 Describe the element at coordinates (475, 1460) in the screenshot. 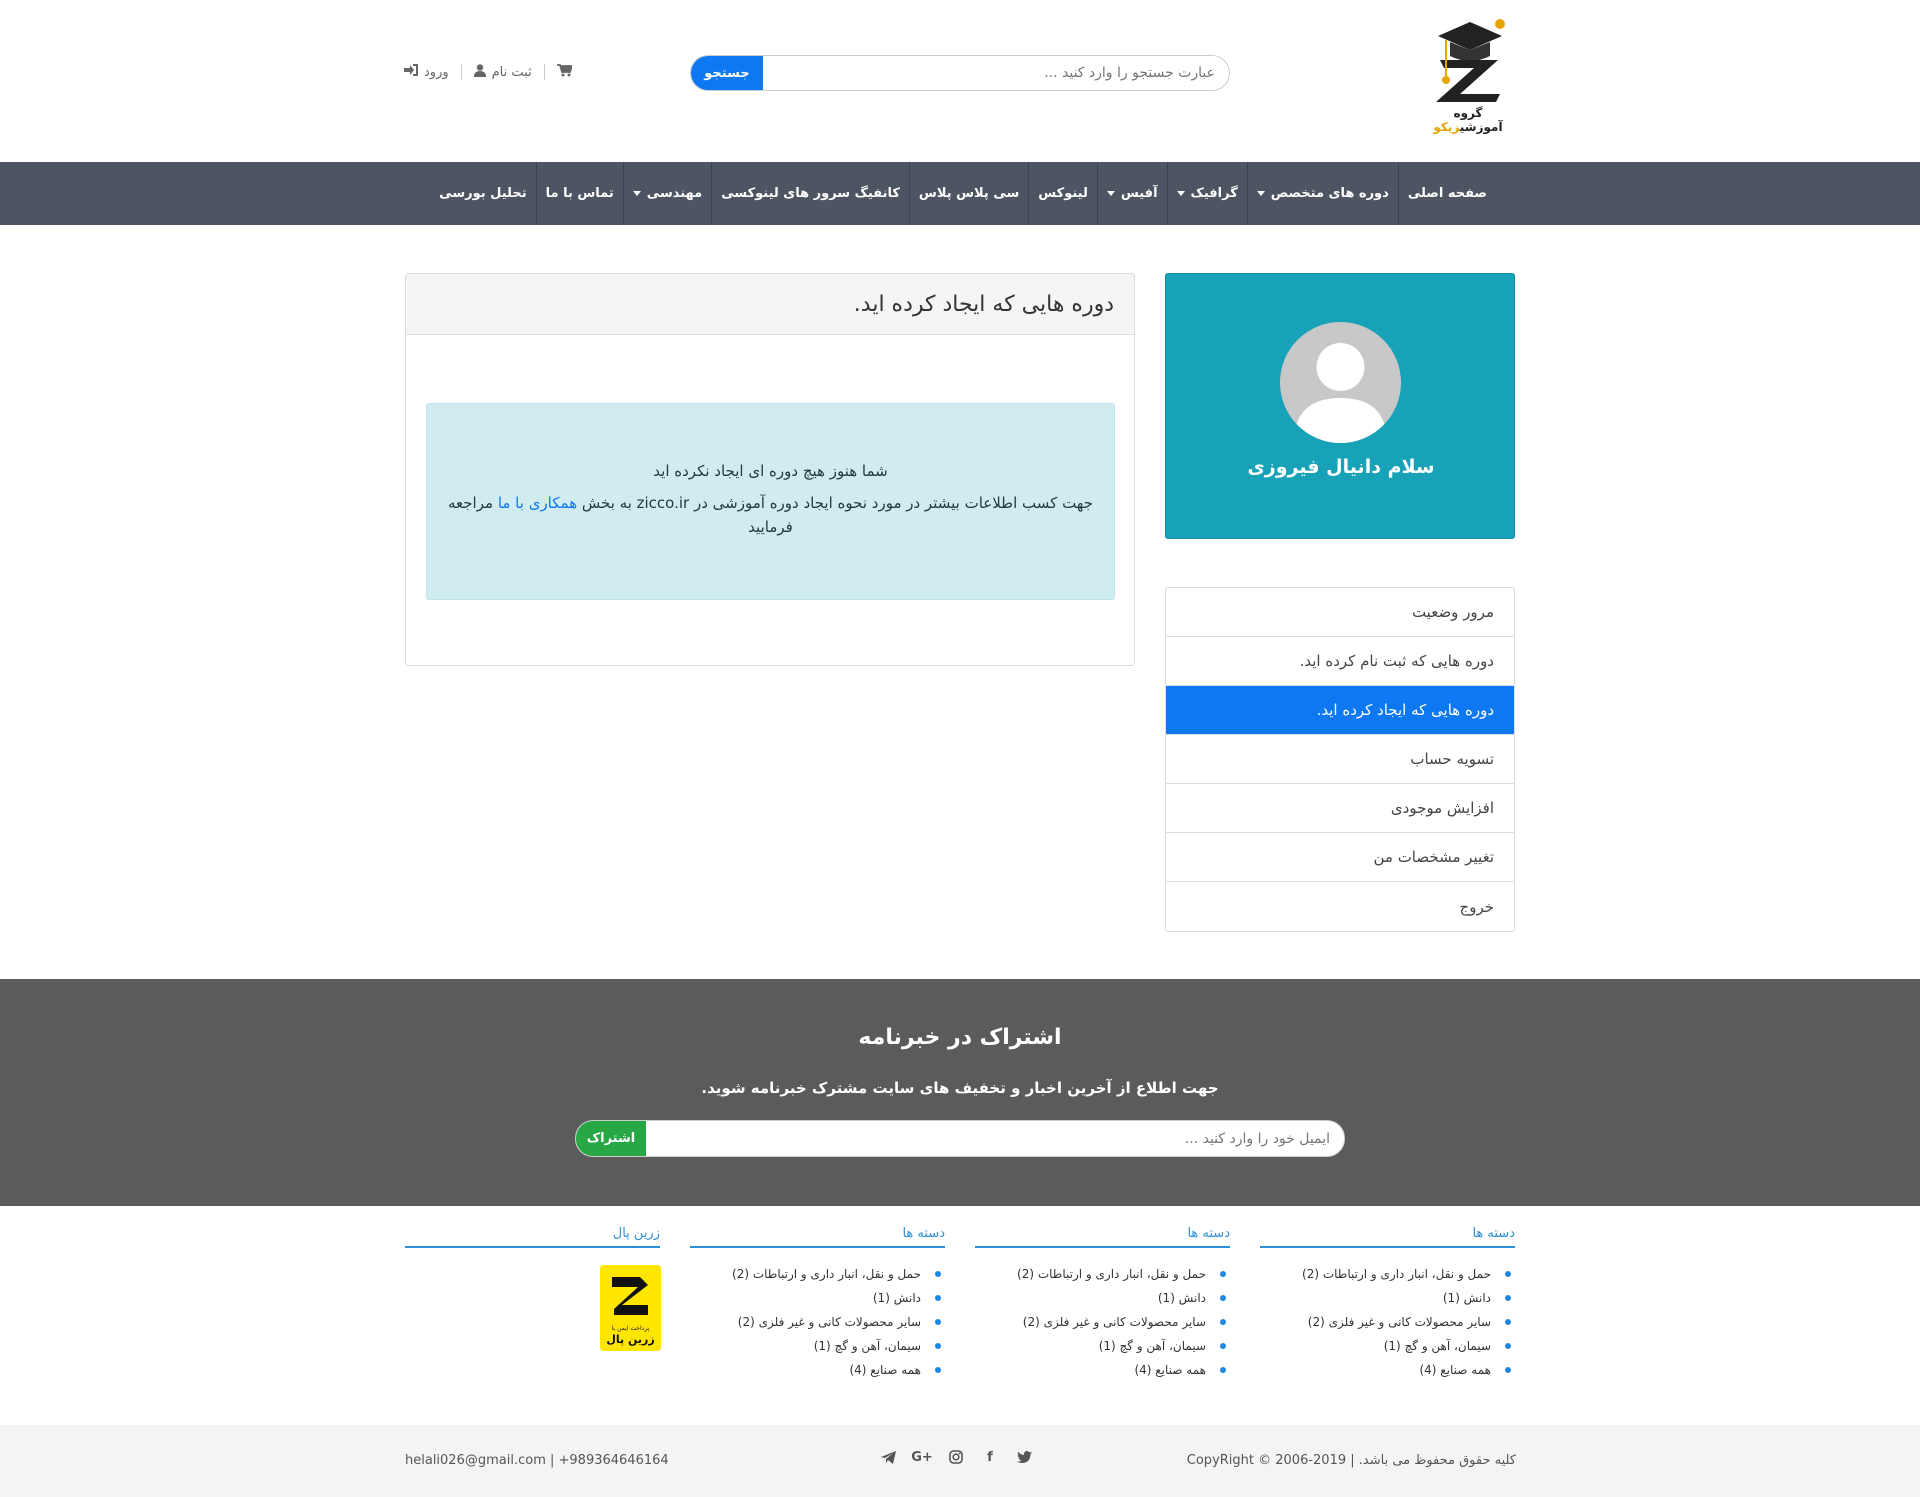

I see `email-text: helali026@gmail.com` at that location.